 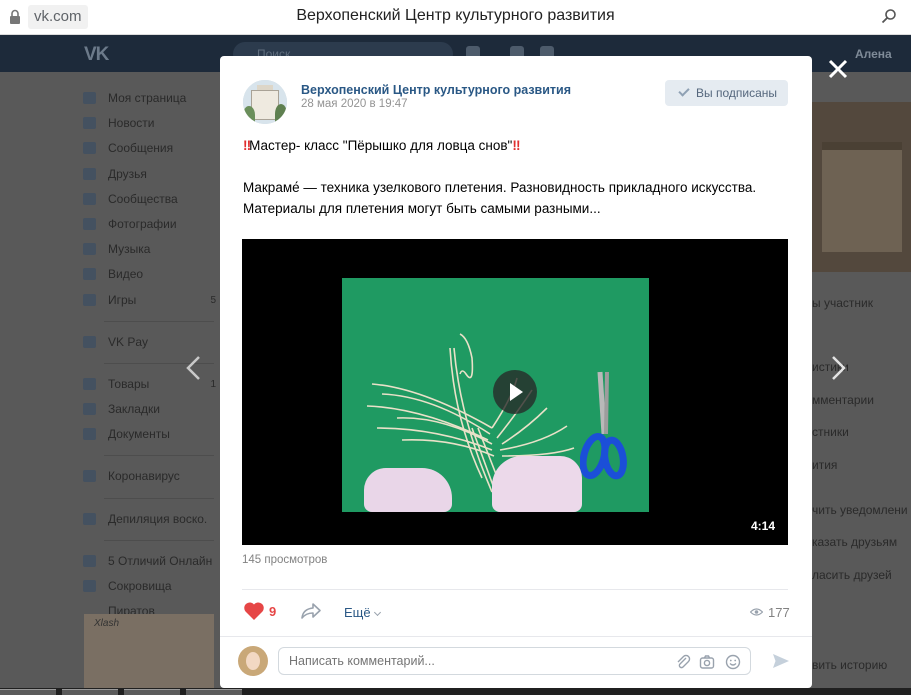 I want to click on vk-logo: VK, so click(x=96, y=55).